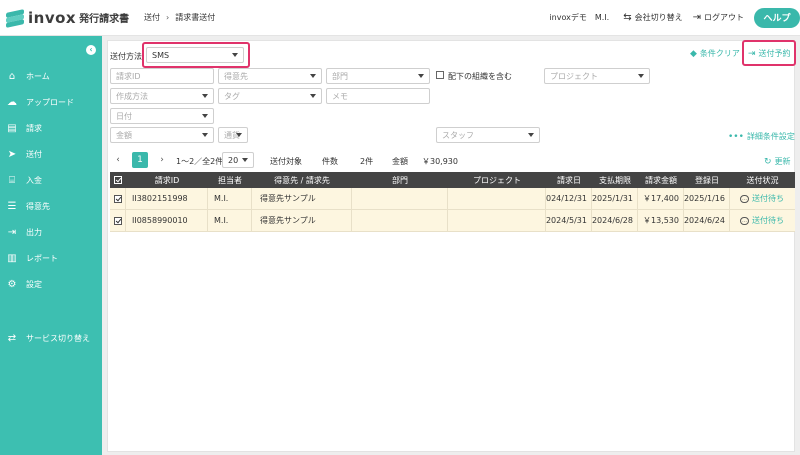 The width and height of the screenshot is (800, 455). What do you see at coordinates (768, 220) in the screenshot?
I see `status-label: 送付待ち` at bounding box center [768, 220].